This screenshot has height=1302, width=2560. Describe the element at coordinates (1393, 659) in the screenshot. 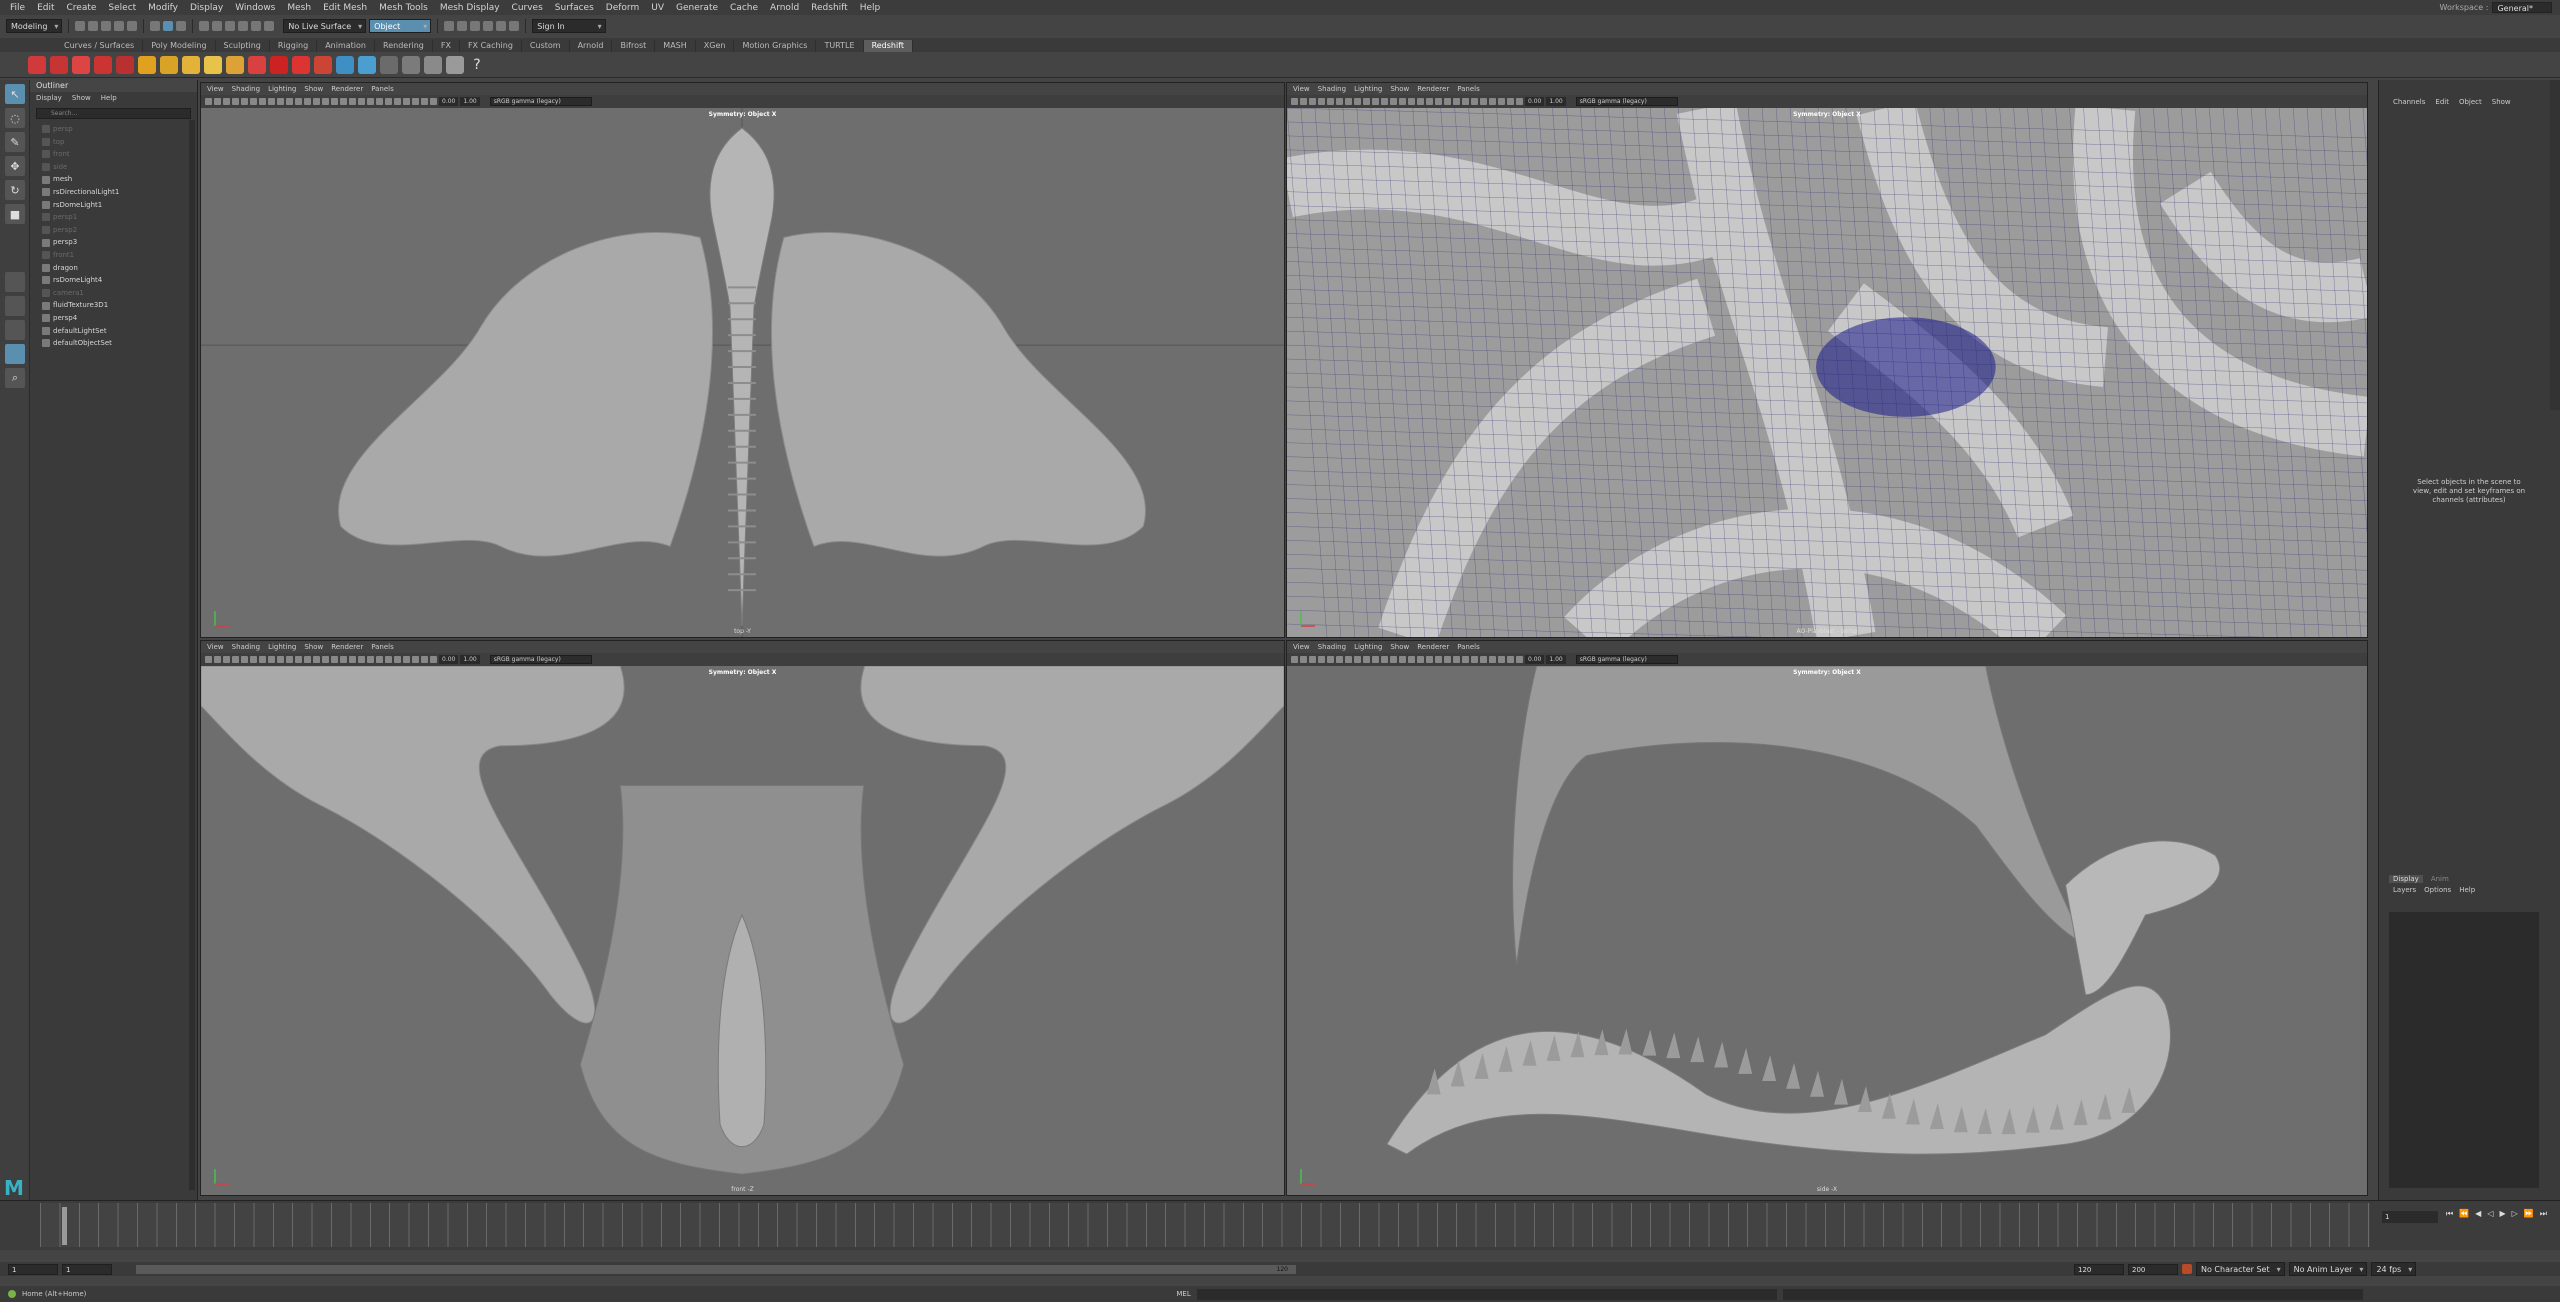

I see `wireframe-icon` at that location.